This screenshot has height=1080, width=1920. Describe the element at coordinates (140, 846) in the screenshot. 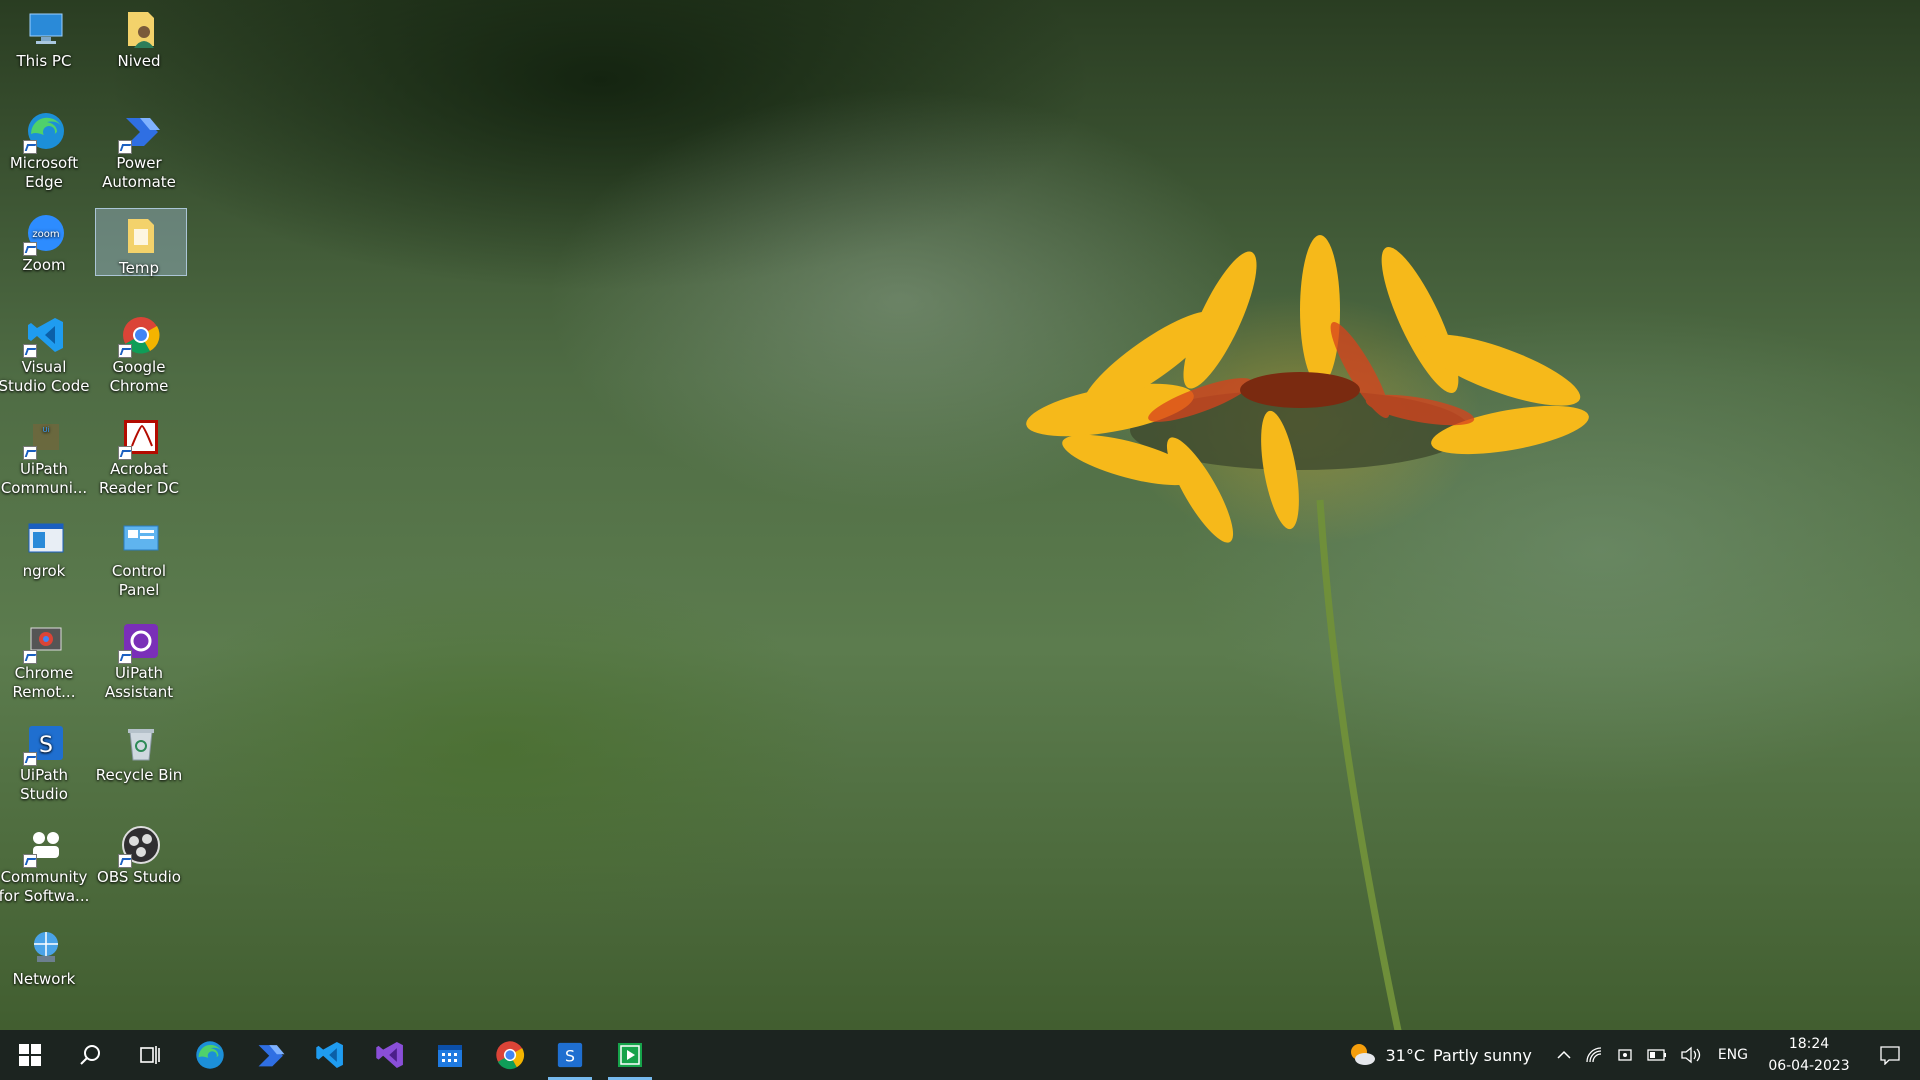

I see `obs-icon` at that location.